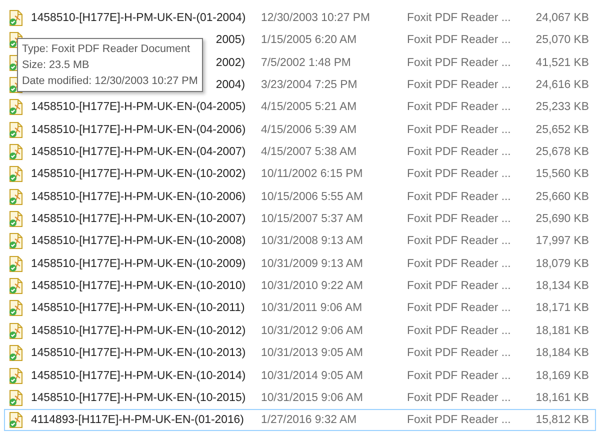 The height and width of the screenshot is (433, 600). What do you see at coordinates (561, 18) in the screenshot?
I see `file-size: 24,067 KB` at bounding box center [561, 18].